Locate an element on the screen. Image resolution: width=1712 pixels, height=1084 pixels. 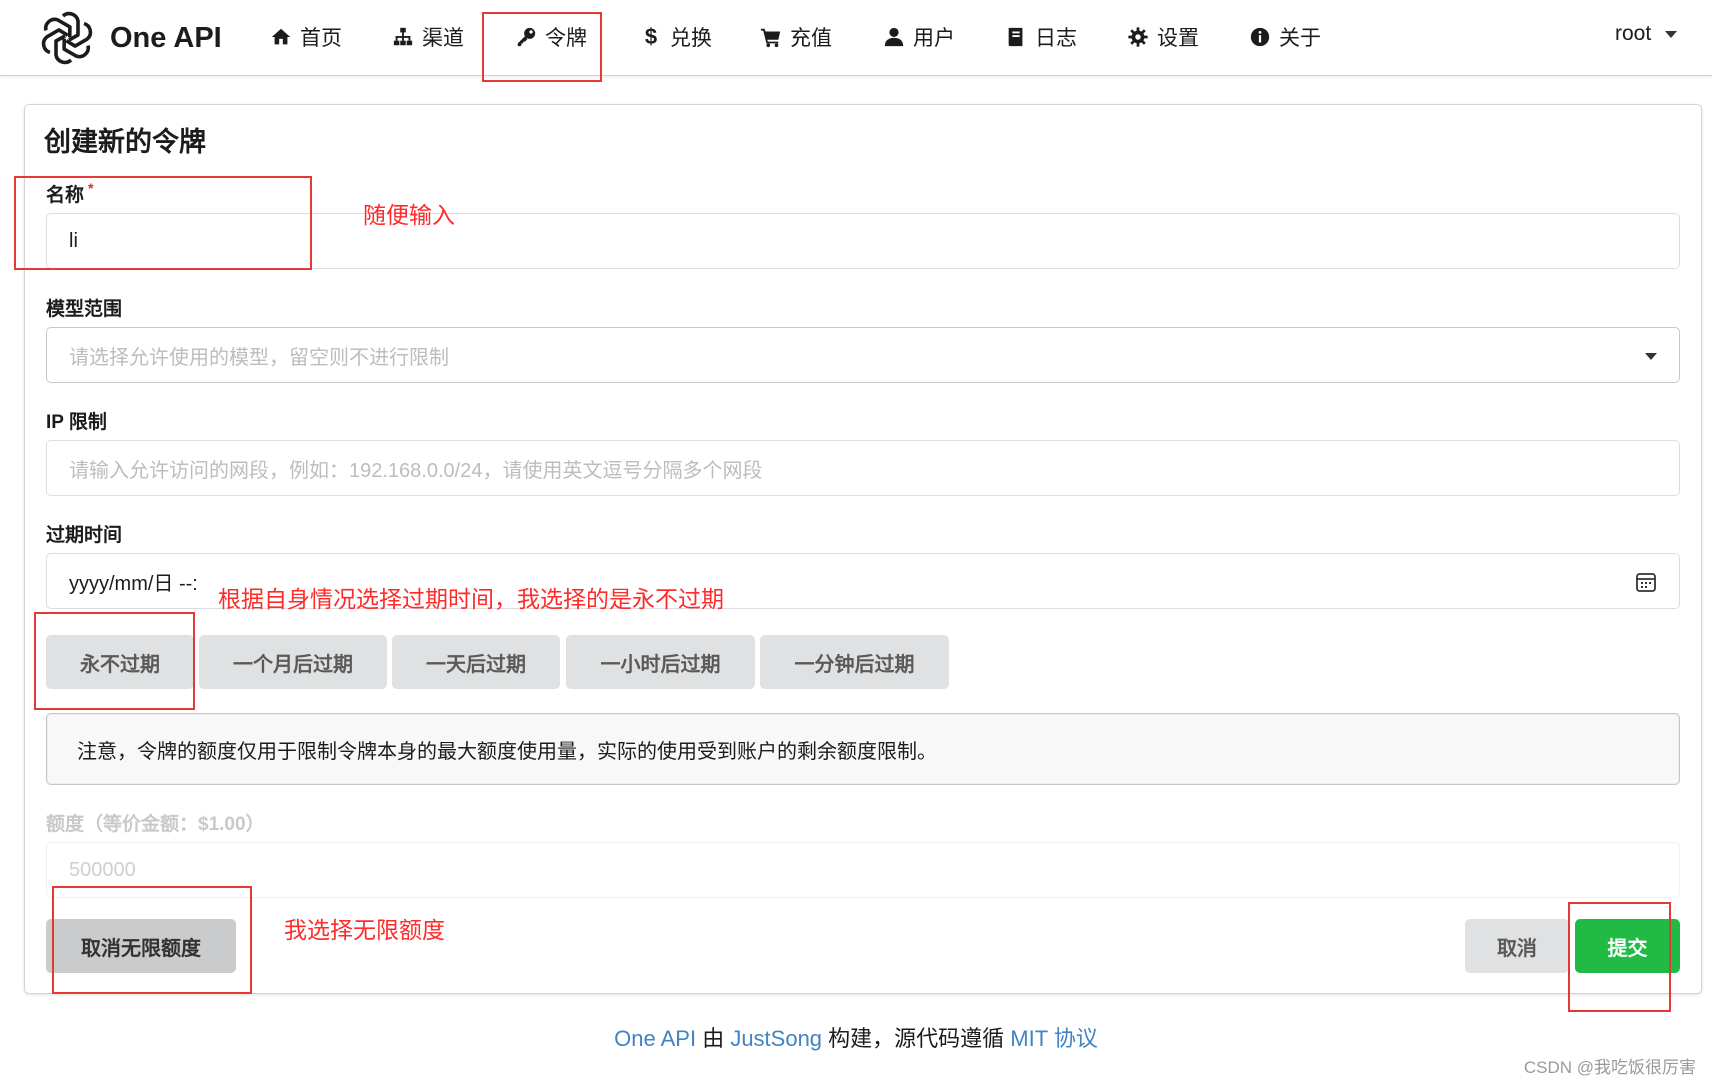
expire-month-button: 一个月后过期 is located at coordinates (293, 662).